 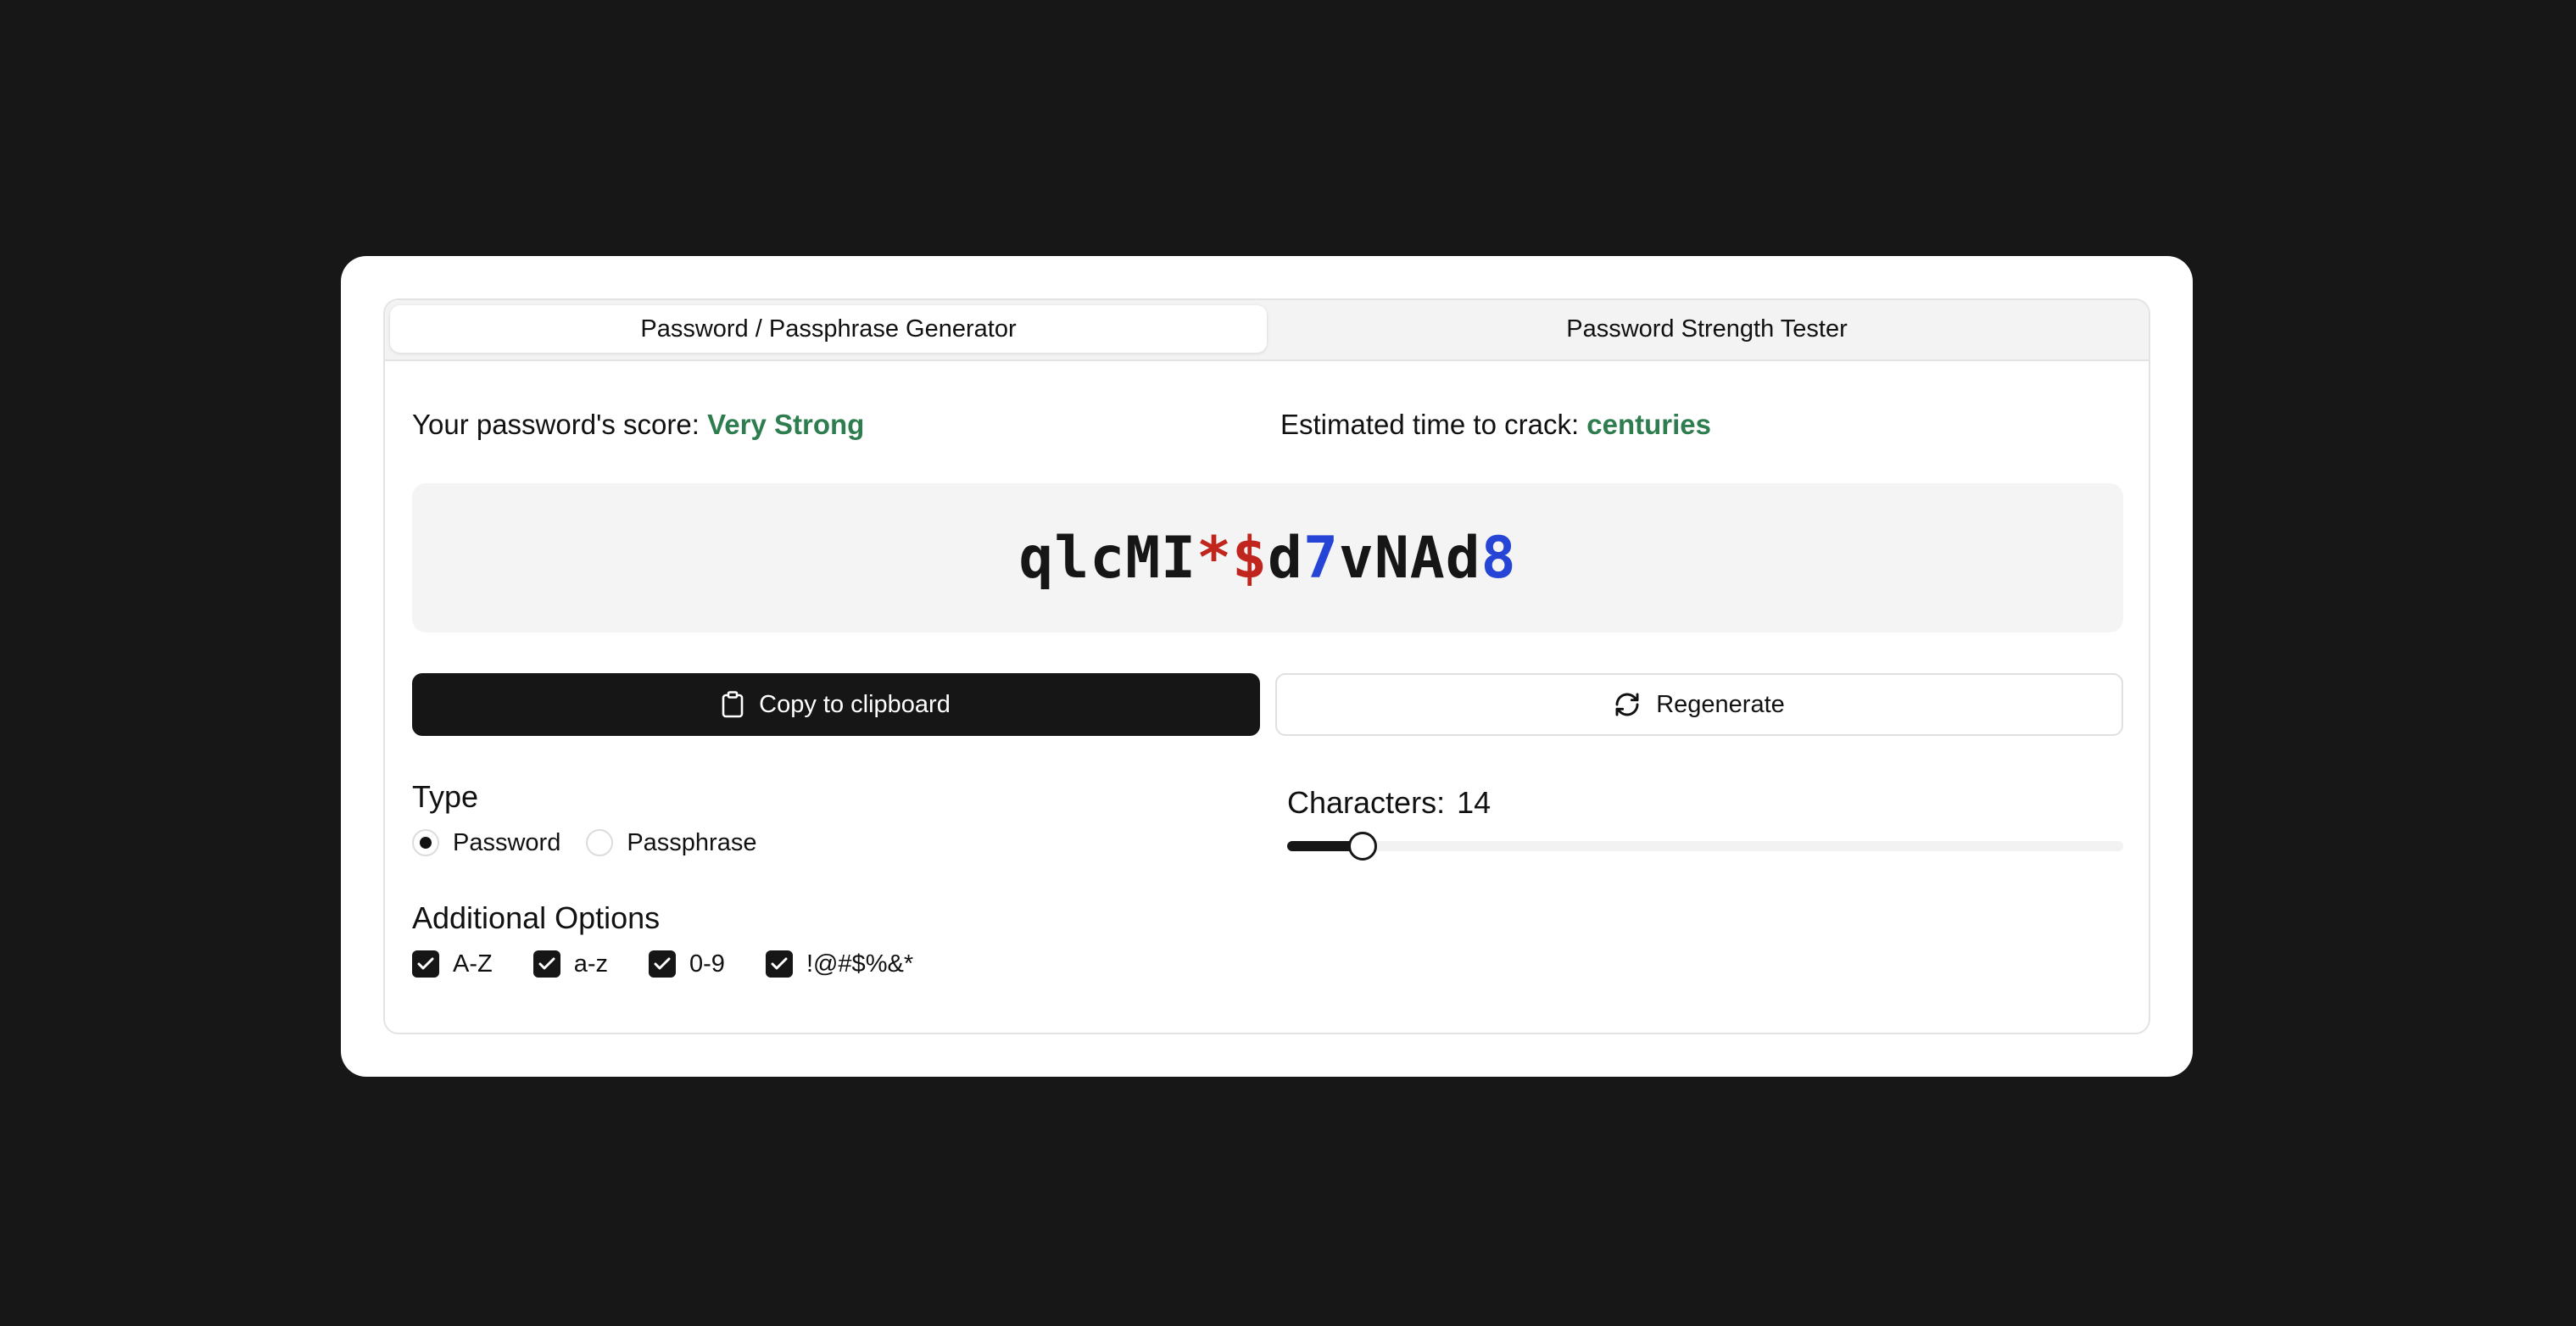 I want to click on radio-password-label: Password, so click(x=506, y=843).